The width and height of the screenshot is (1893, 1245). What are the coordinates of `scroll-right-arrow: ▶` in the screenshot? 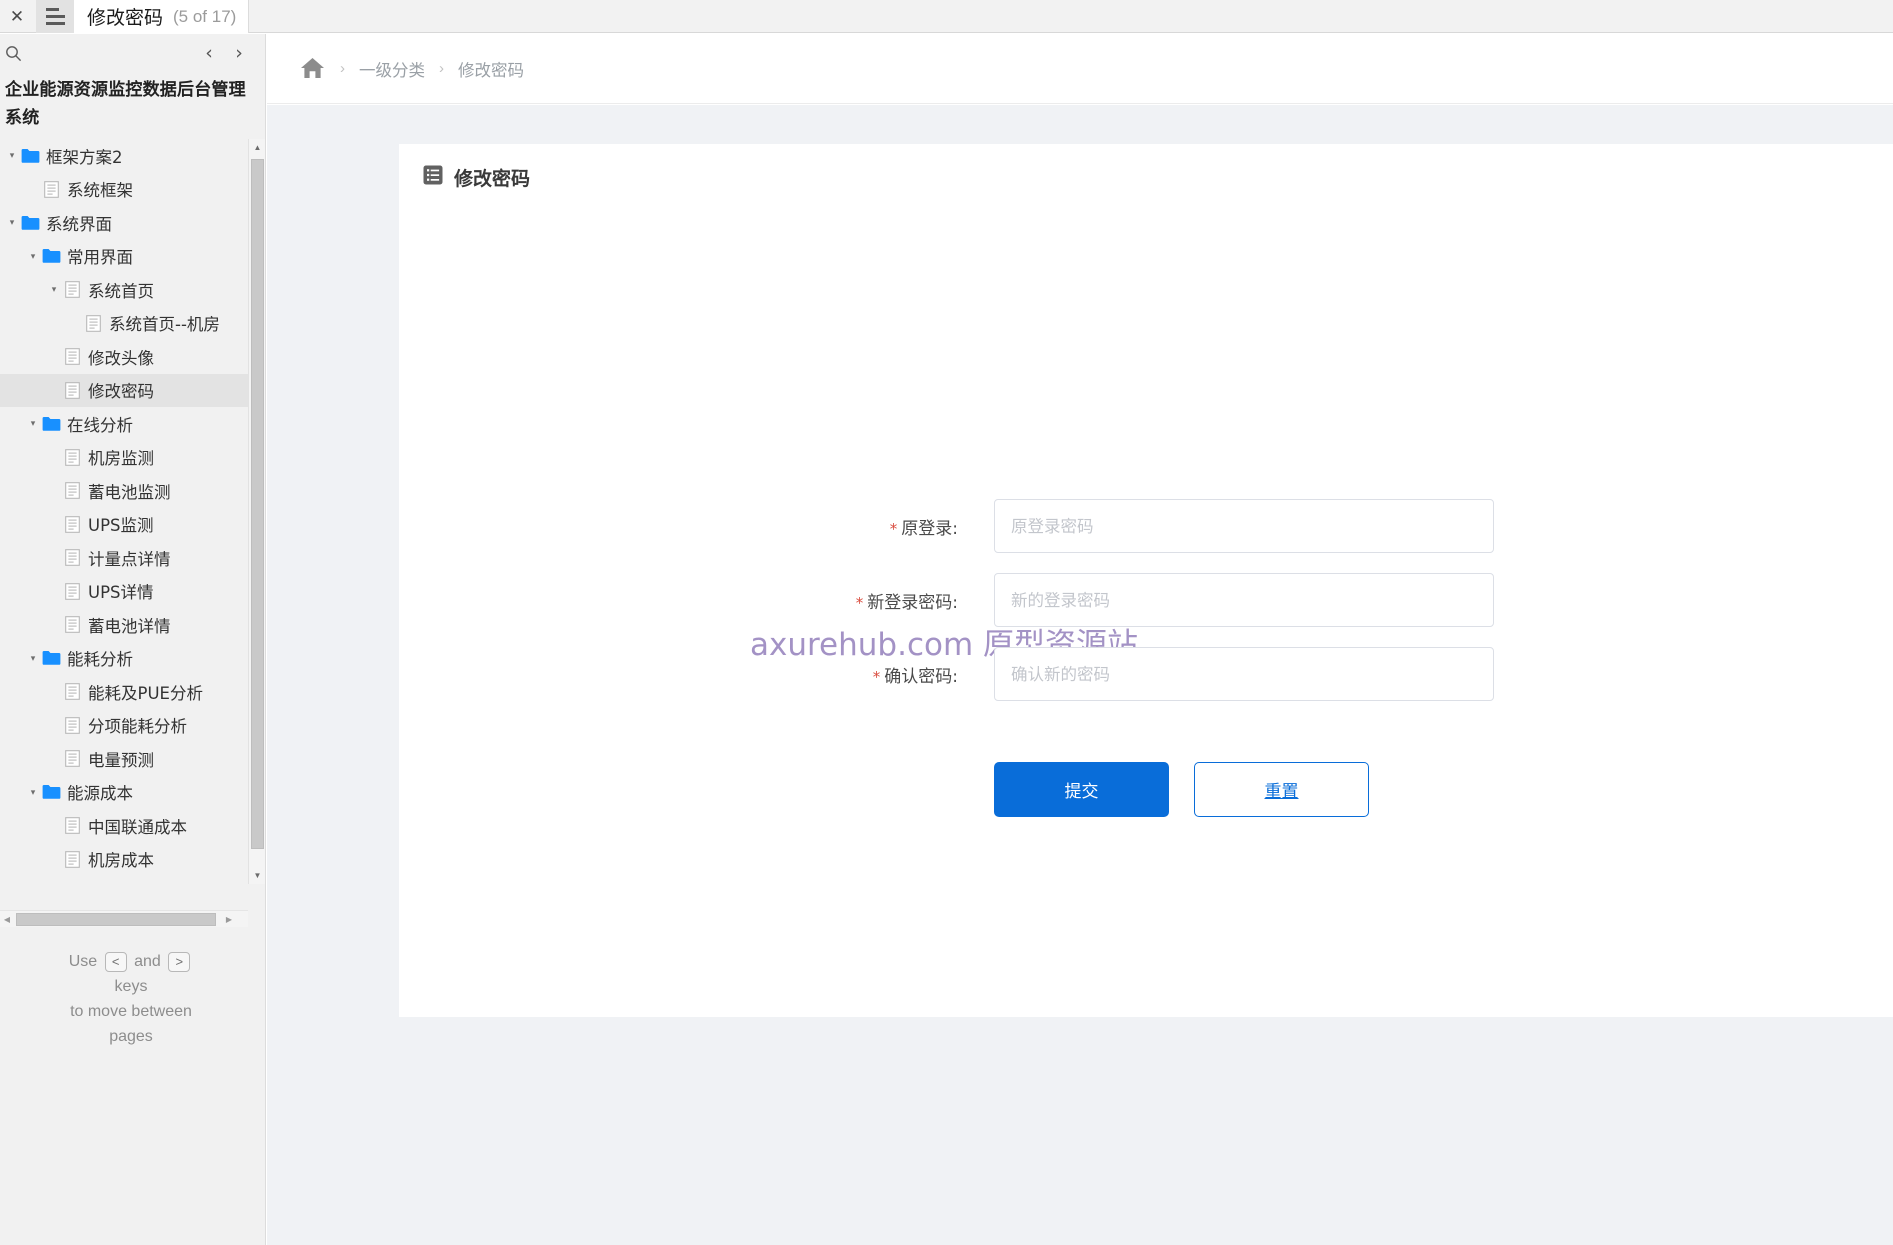 It's located at (229, 919).